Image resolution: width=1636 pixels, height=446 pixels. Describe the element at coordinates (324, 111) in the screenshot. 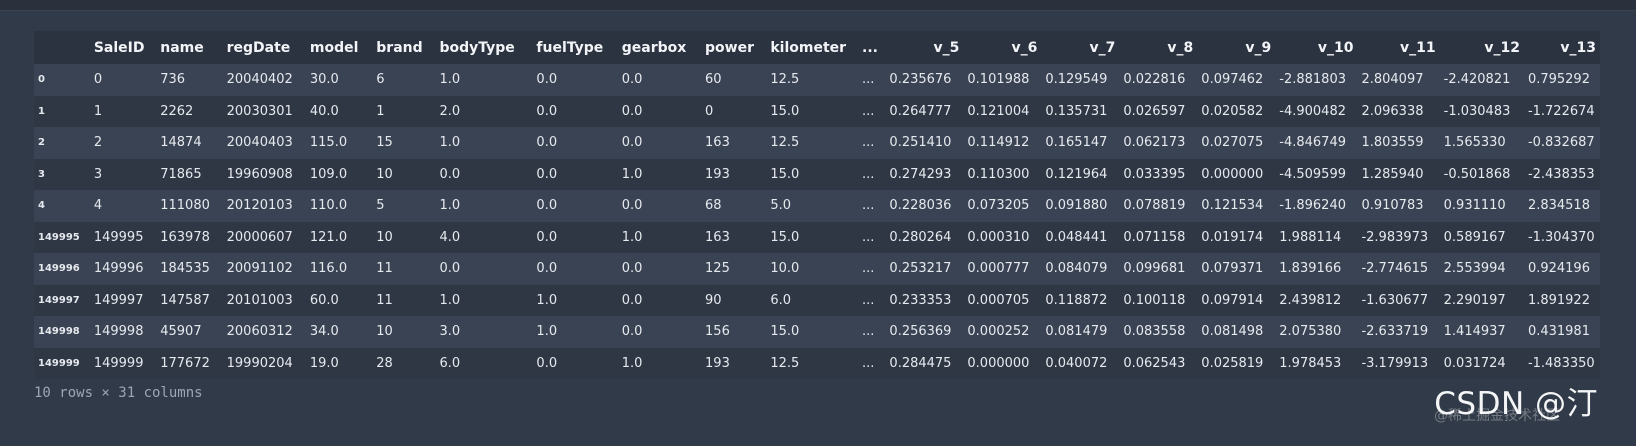

I see `table-cell: 40.0` at that location.